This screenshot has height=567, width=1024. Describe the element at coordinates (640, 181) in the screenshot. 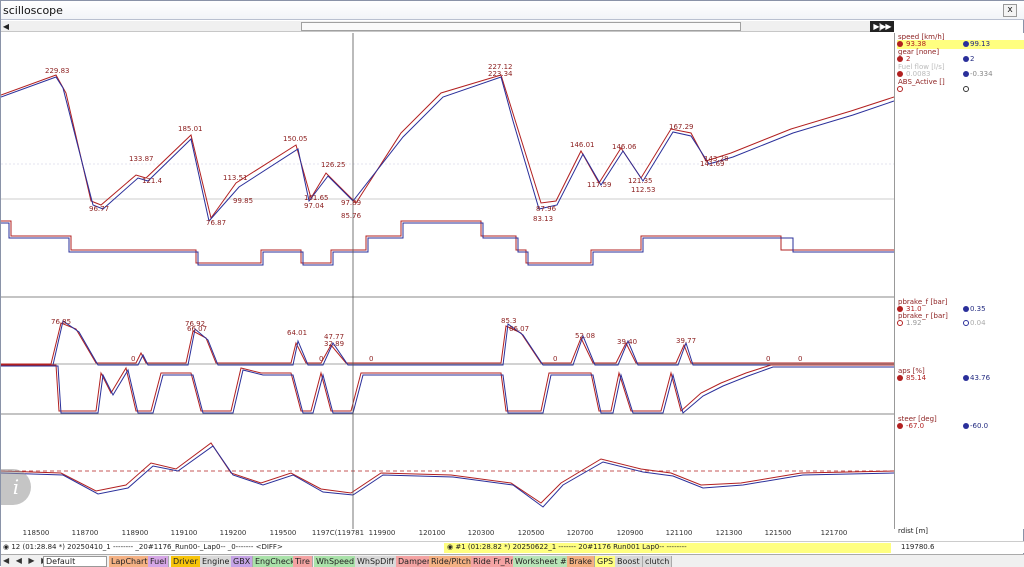

I see `speed-label: 121.35` at that location.